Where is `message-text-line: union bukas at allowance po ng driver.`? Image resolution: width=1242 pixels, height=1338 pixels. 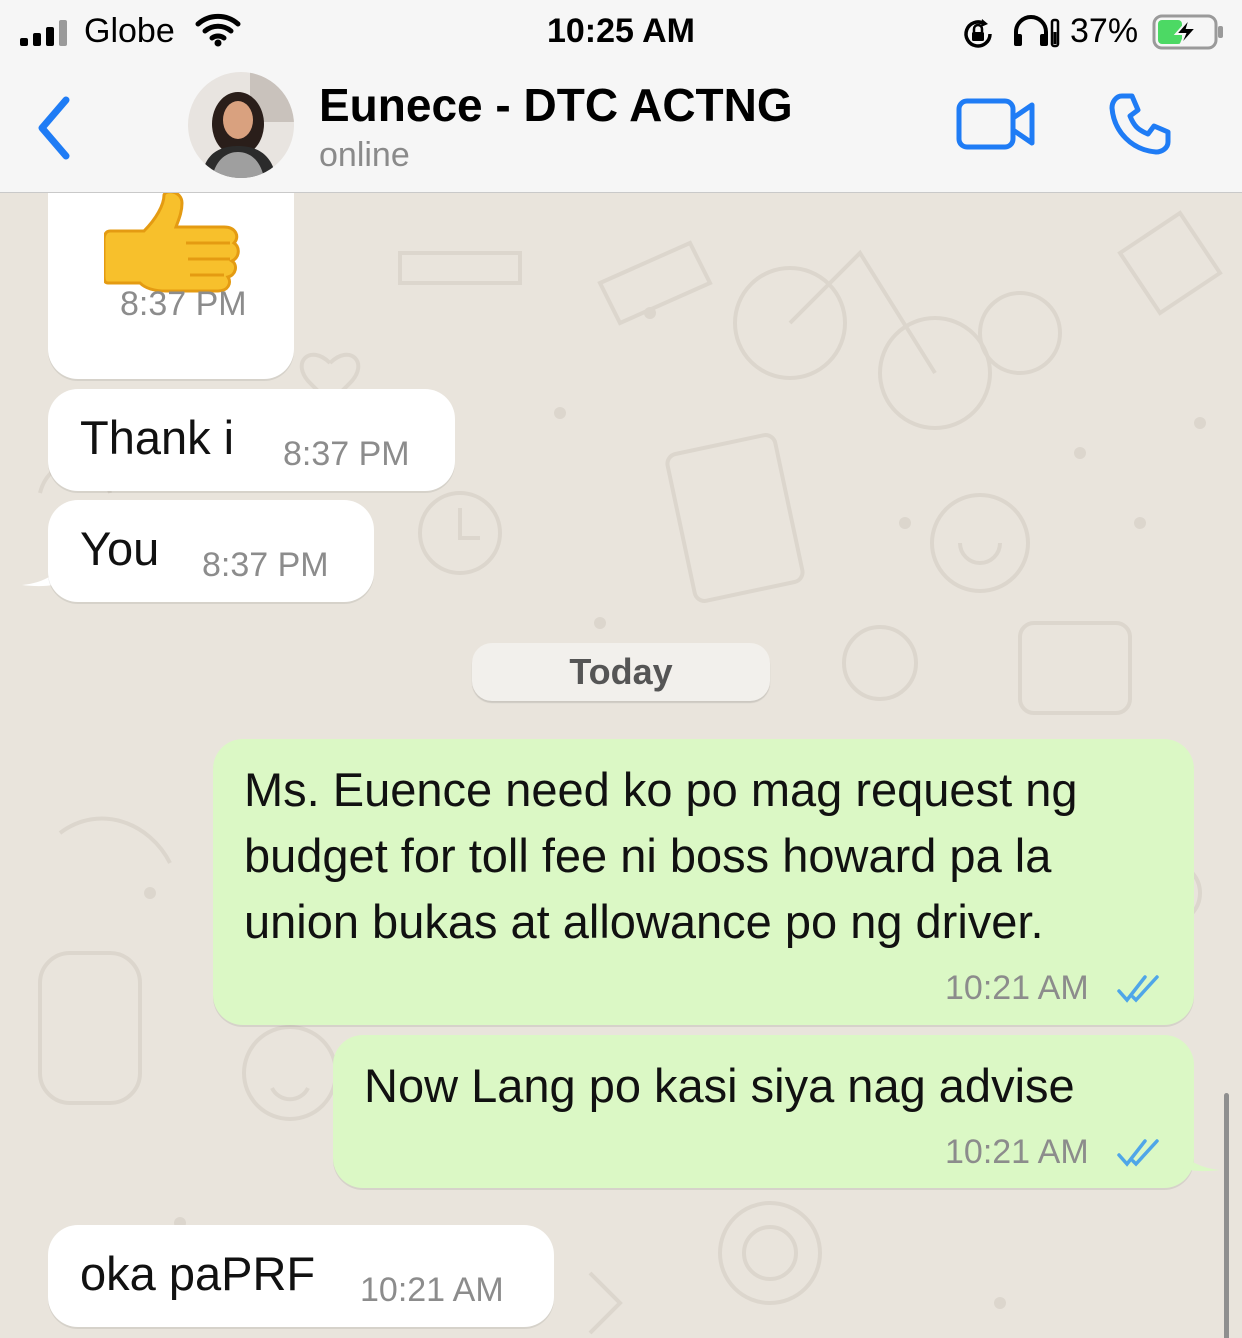
message-text-line: union bukas at allowance po ng driver. is located at coordinates (644, 921).